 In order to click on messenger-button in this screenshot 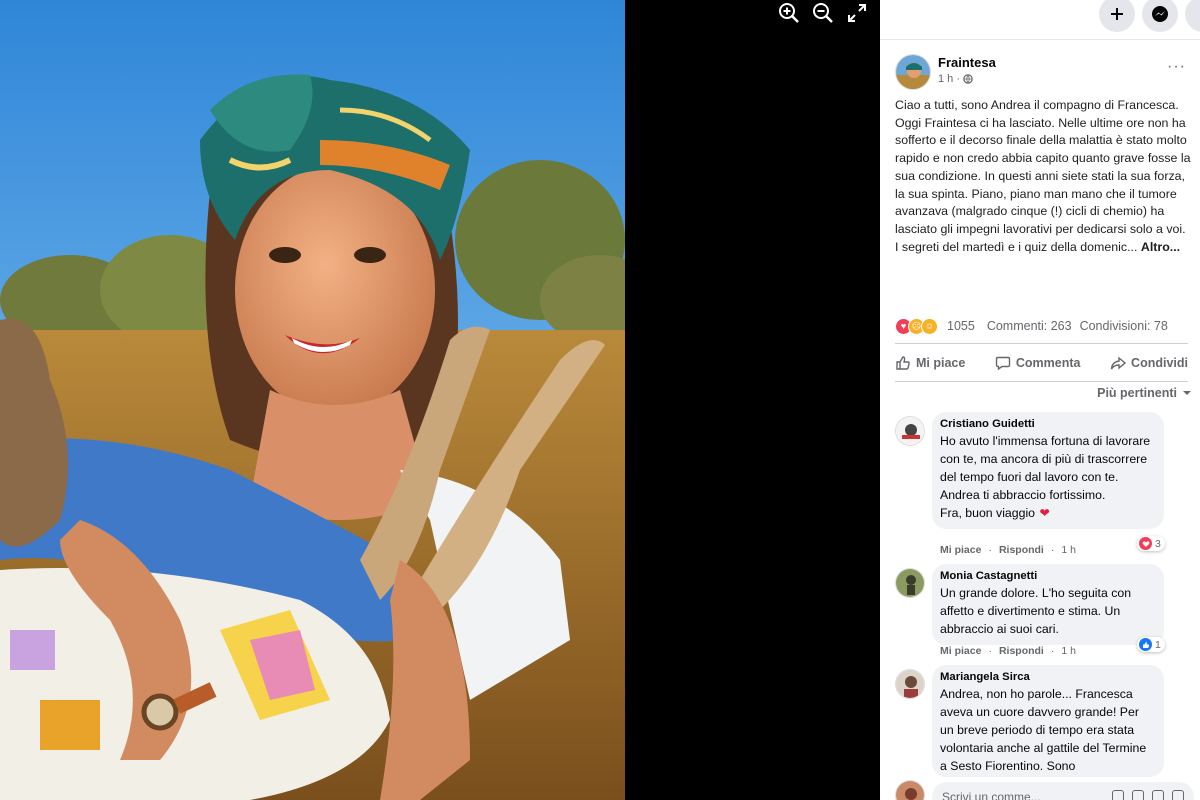, I will do `click(1160, 16)`.